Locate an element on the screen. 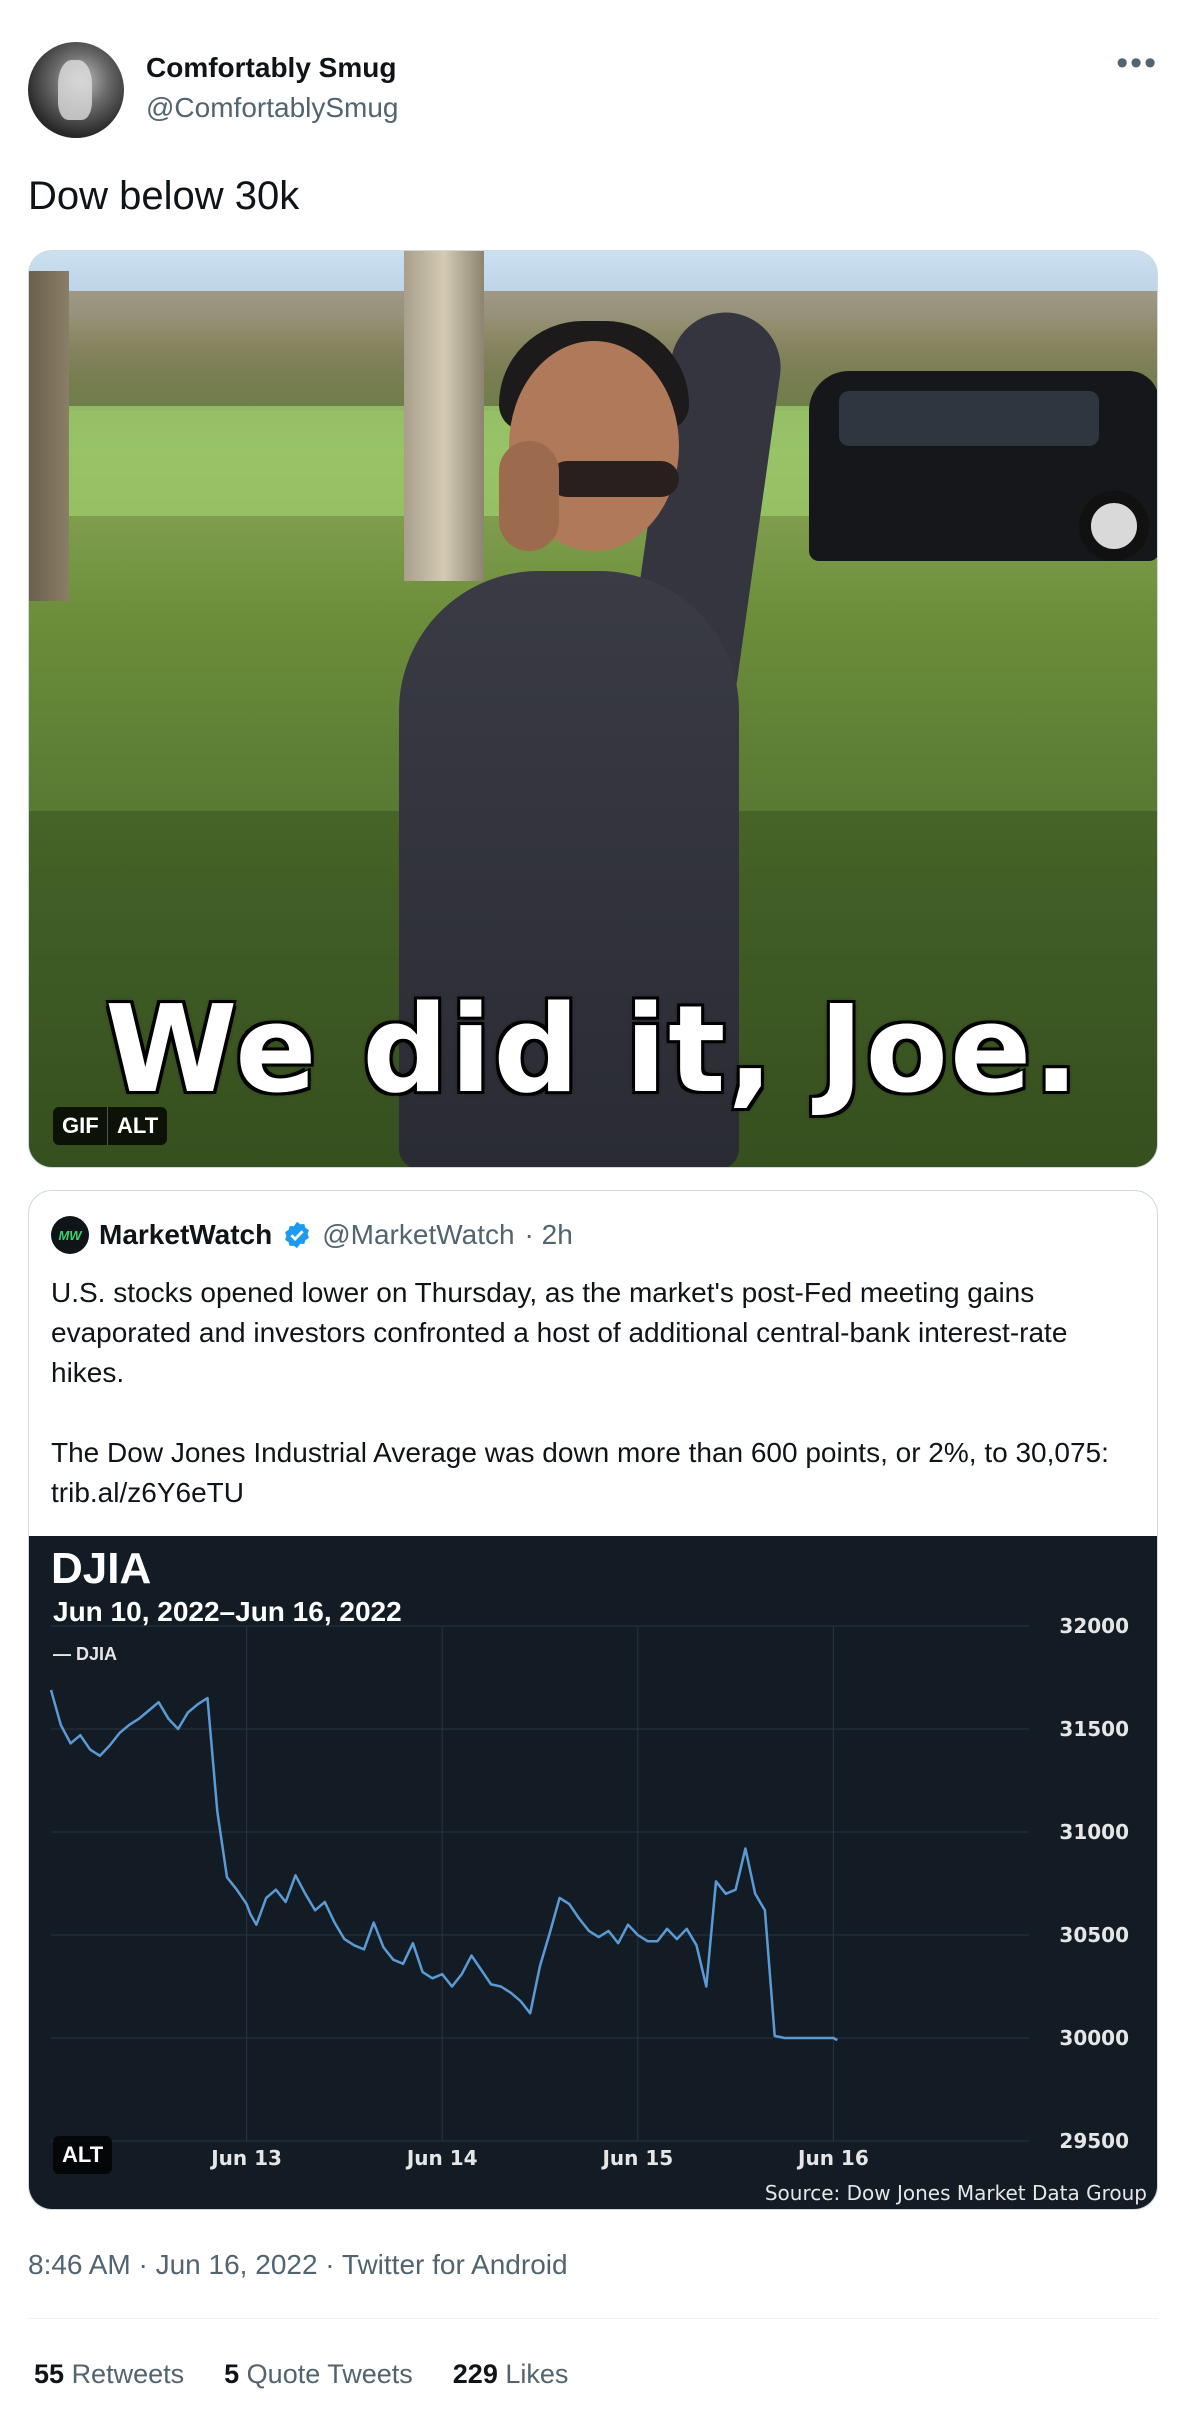 This screenshot has height=2429, width=1186. gif-badge: GIF is located at coordinates (80, 1126).